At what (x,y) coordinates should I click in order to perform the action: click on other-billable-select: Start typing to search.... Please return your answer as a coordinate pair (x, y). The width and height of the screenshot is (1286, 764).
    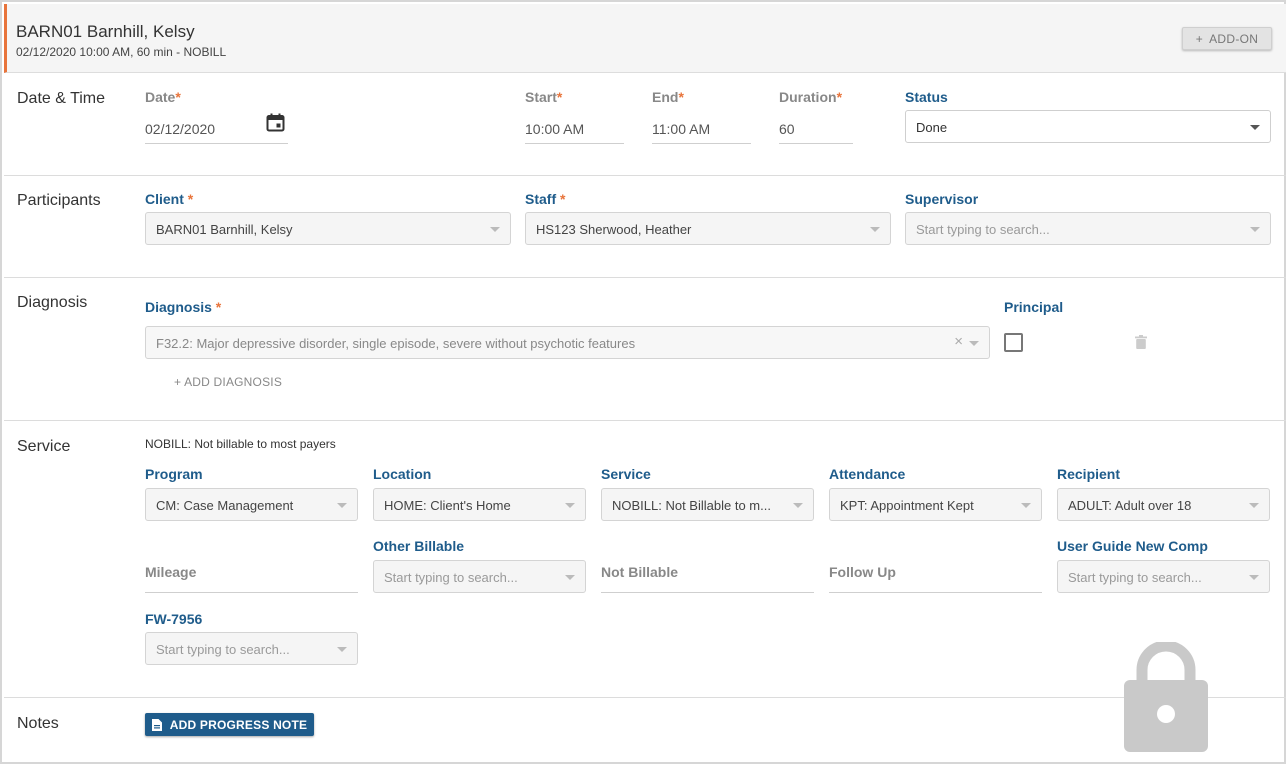
    Looking at the image, I should click on (479, 576).